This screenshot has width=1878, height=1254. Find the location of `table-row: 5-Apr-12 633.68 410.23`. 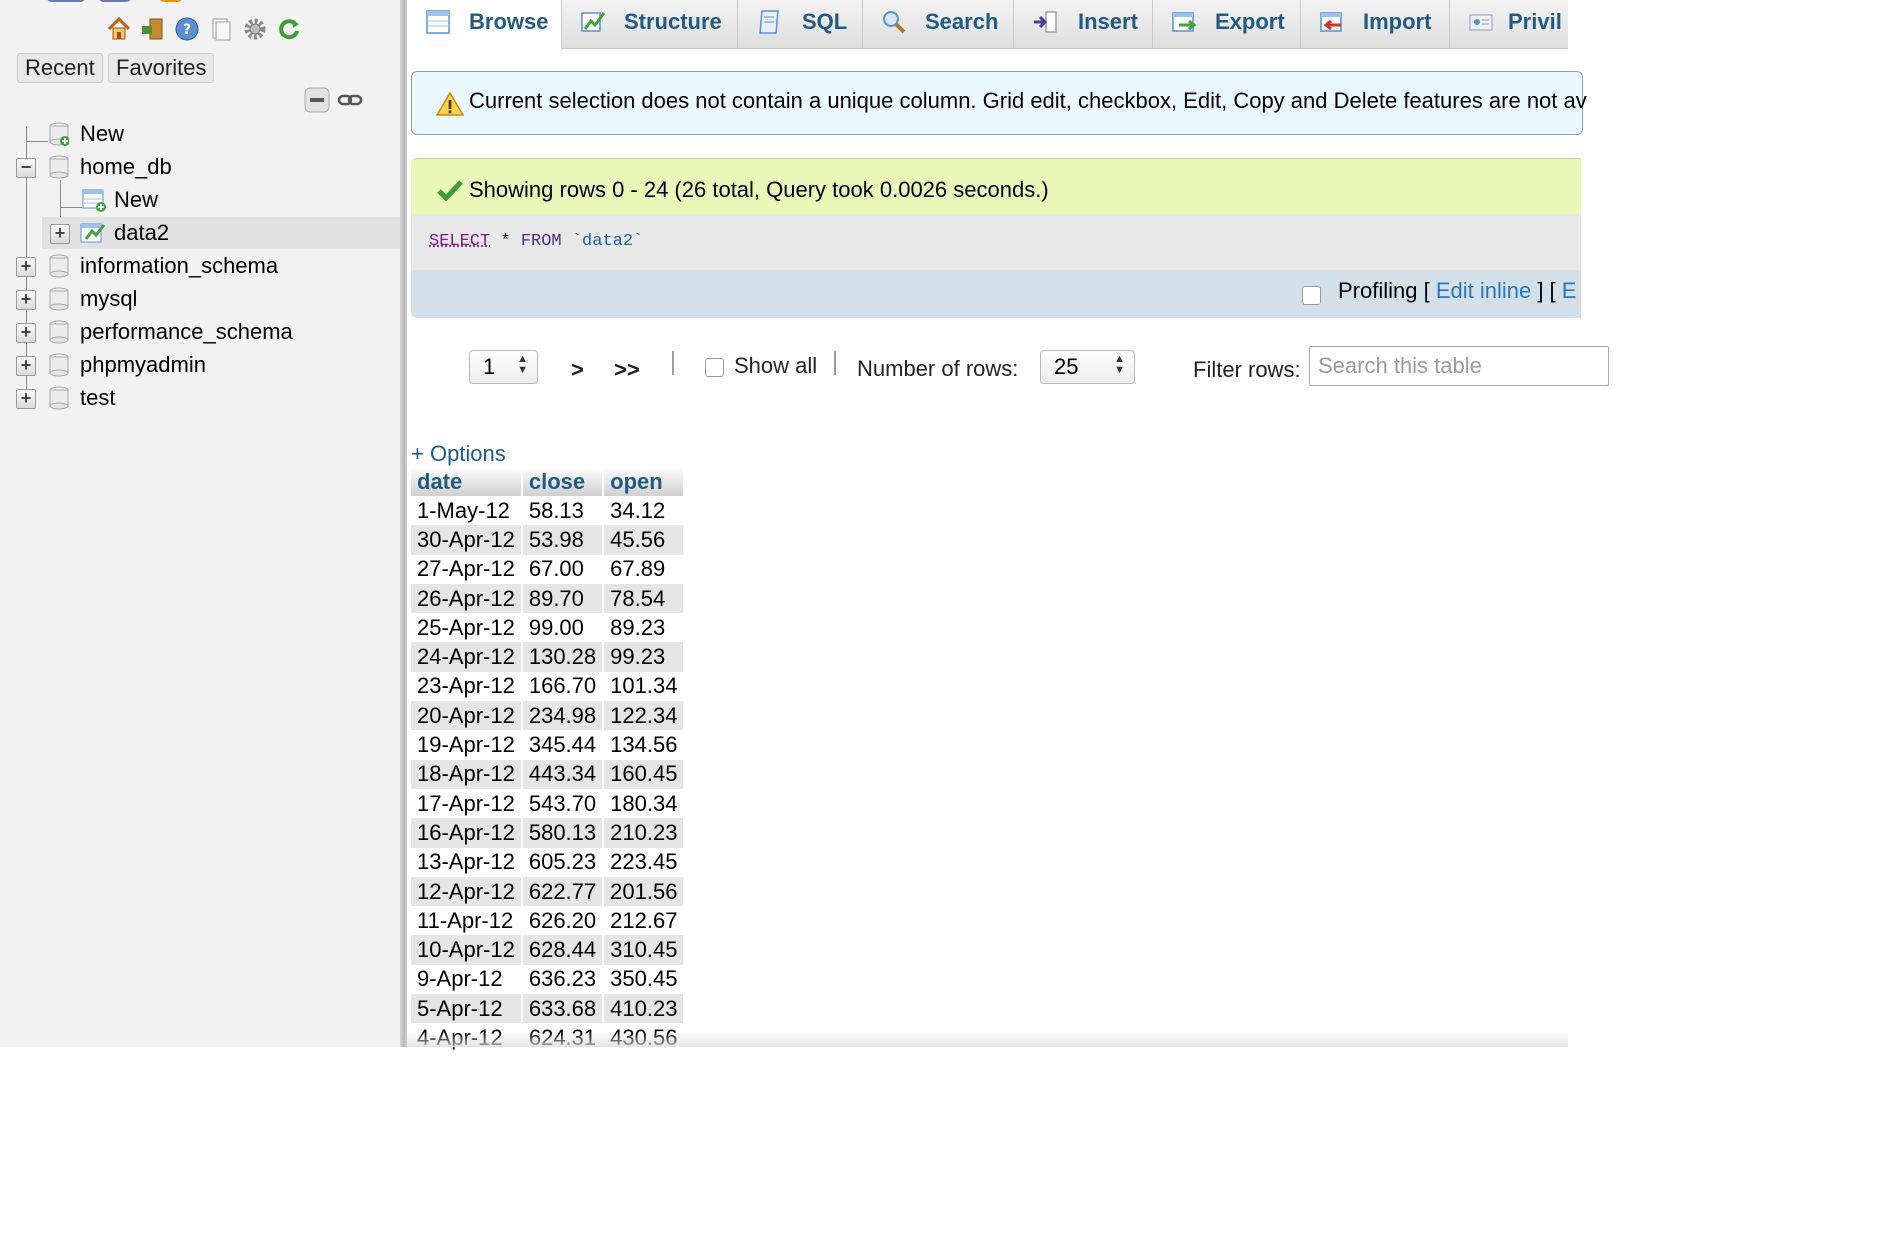

table-row: 5-Apr-12 633.68 410.23 is located at coordinates (548, 1009).